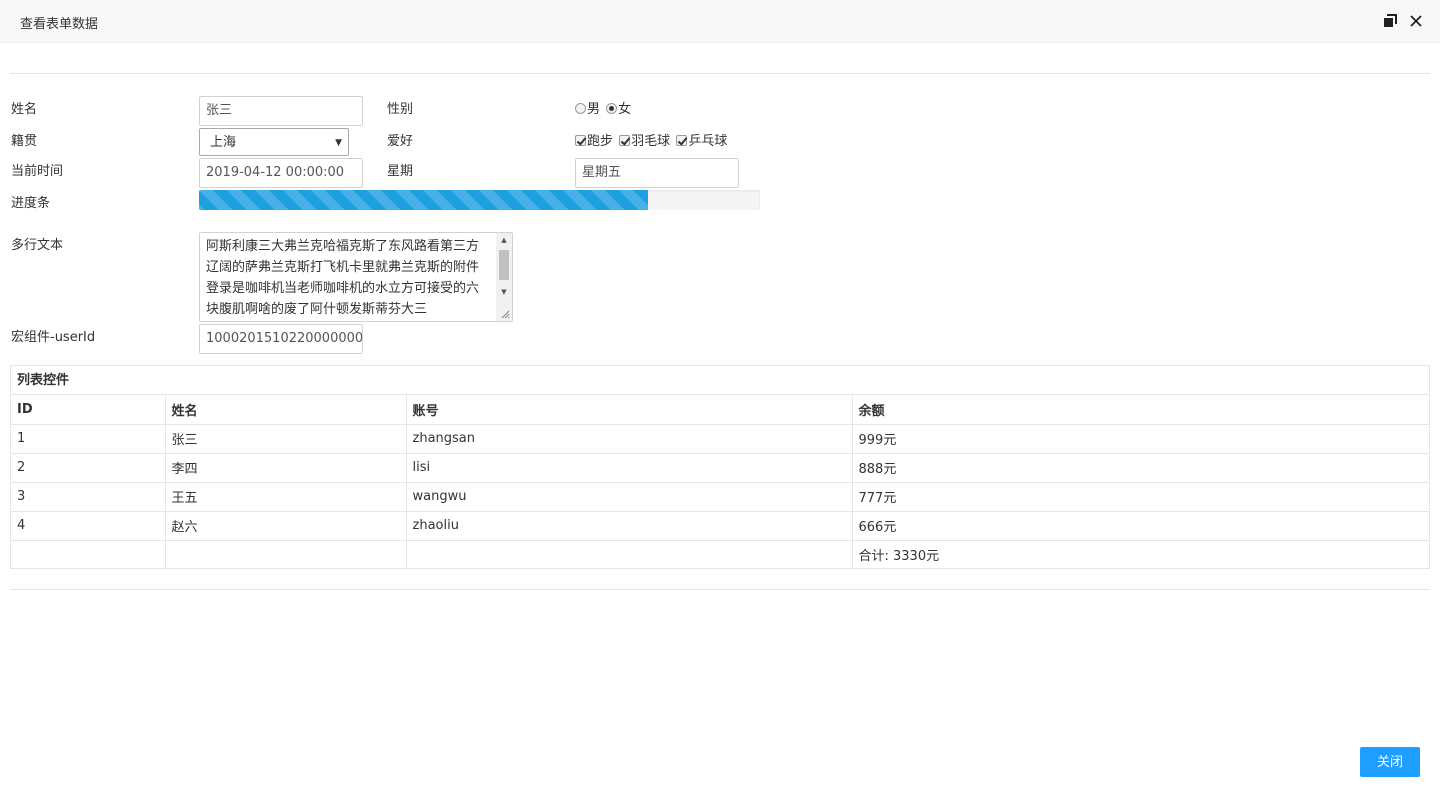 This screenshot has height=789, width=1440. What do you see at coordinates (1416, 21) in the screenshot?
I see `close-icon` at bounding box center [1416, 21].